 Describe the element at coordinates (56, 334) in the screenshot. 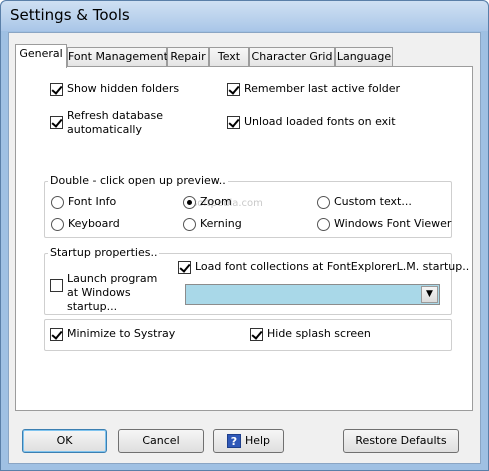

I see `minimize-systray-checkbox` at that location.